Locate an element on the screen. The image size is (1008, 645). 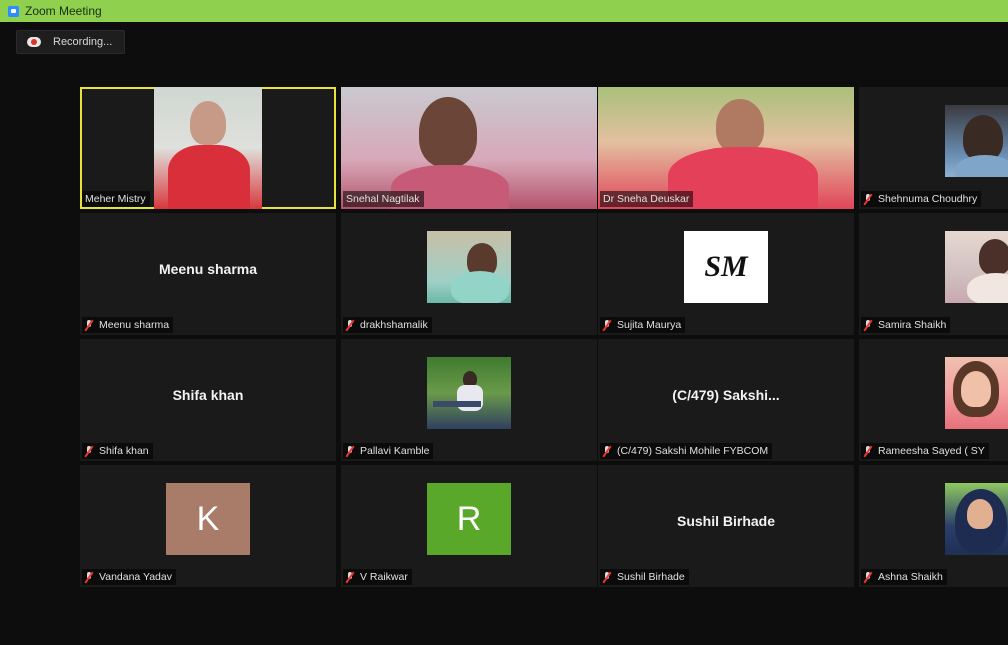
participant-name-label: Shifa khan is located at coordinates (117, 451).